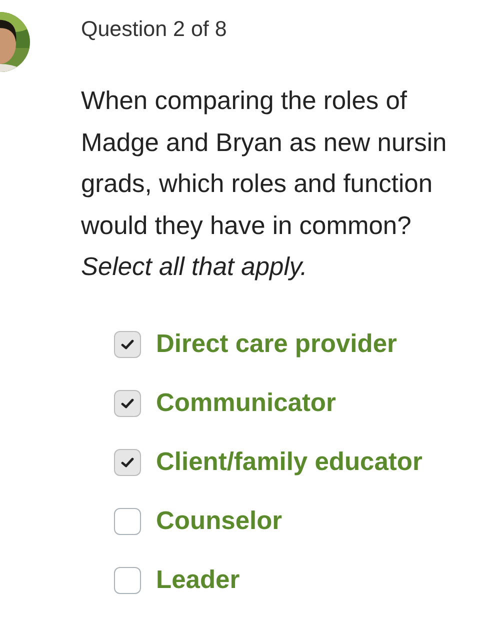  What do you see at coordinates (219, 521) in the screenshot?
I see `option-label: Counselor` at bounding box center [219, 521].